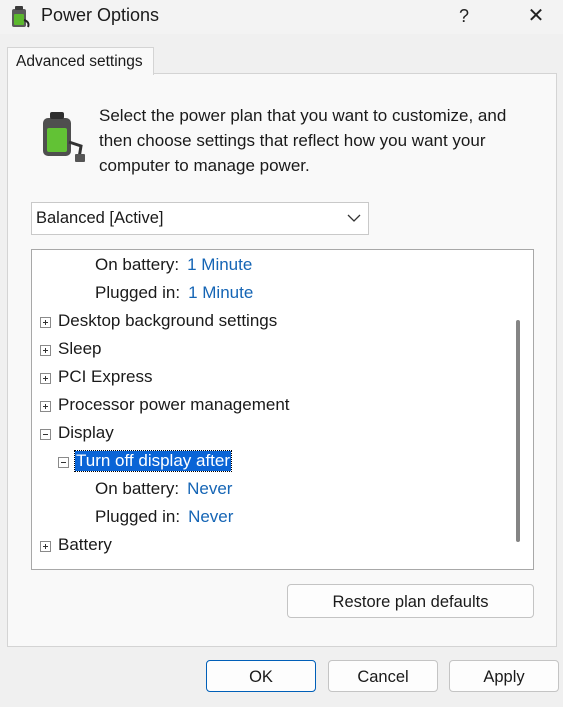  Describe the element at coordinates (167, 321) in the screenshot. I see `tree-node-desktop-background: Desktop background settings` at that location.